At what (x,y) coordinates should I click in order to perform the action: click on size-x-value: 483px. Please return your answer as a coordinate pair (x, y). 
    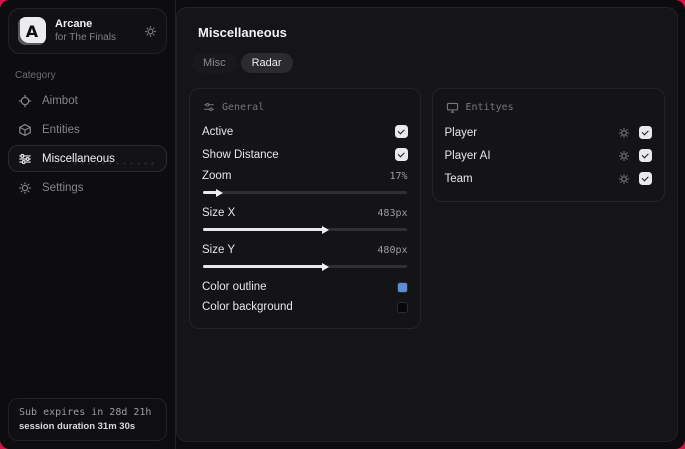
    Looking at the image, I should click on (392, 213).